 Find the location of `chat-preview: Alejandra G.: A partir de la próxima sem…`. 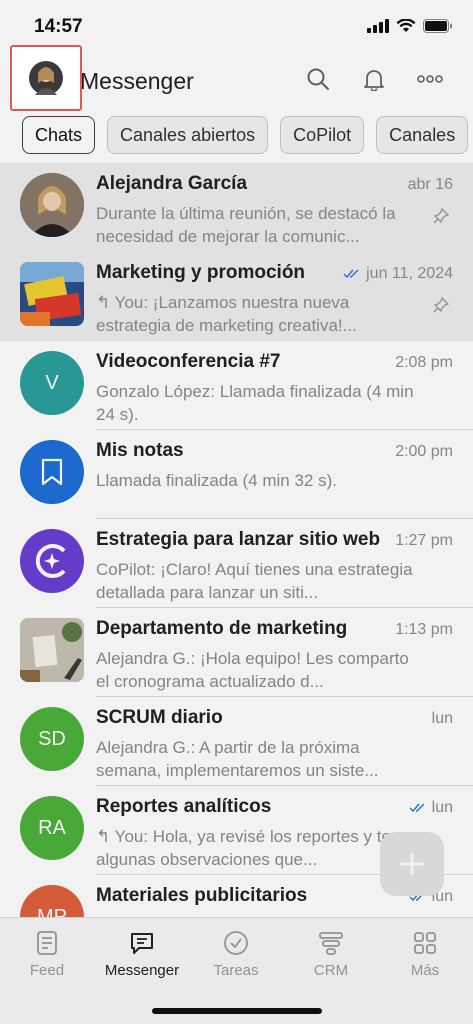

chat-preview: Alejandra G.: A partir de la próxima sem… is located at coordinates (237, 759).